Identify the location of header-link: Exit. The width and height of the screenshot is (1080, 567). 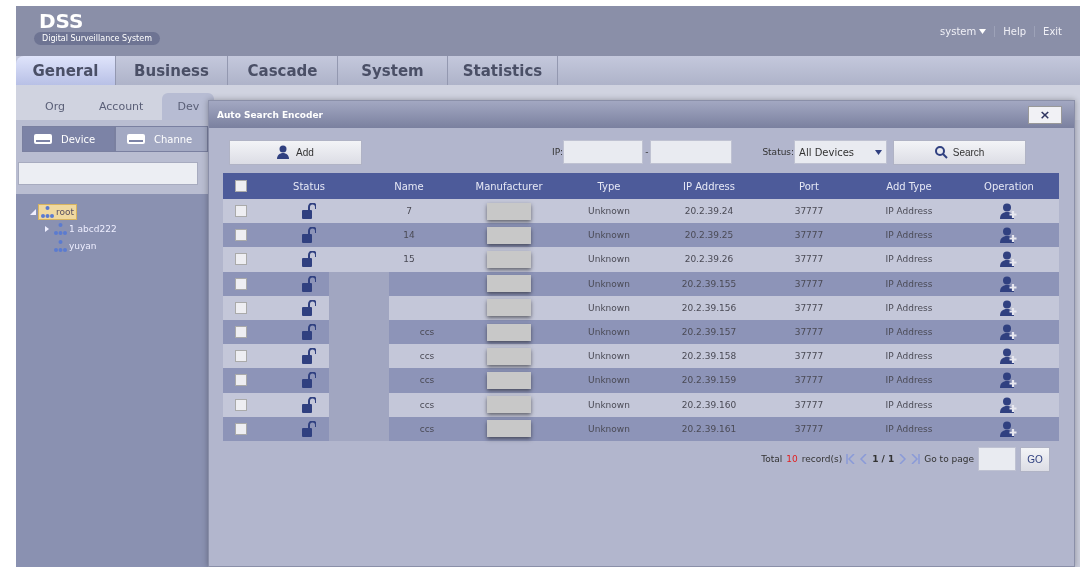
(1052, 31).